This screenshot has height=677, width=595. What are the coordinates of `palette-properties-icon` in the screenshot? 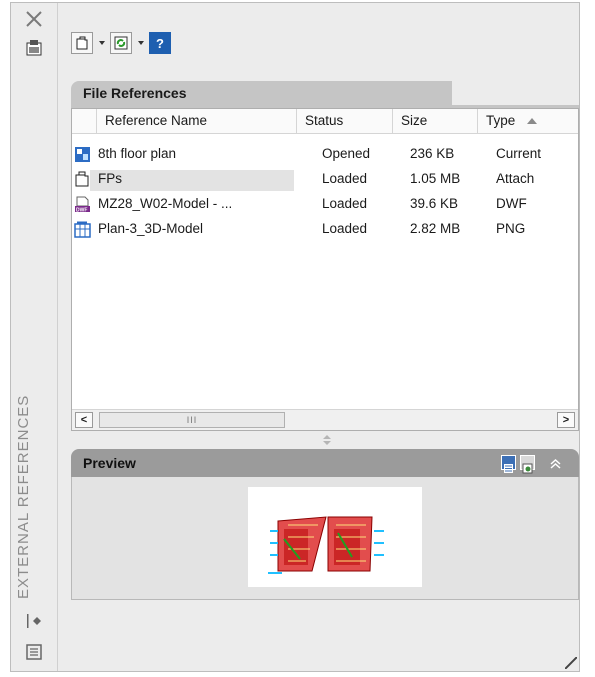 It's located at (34, 48).